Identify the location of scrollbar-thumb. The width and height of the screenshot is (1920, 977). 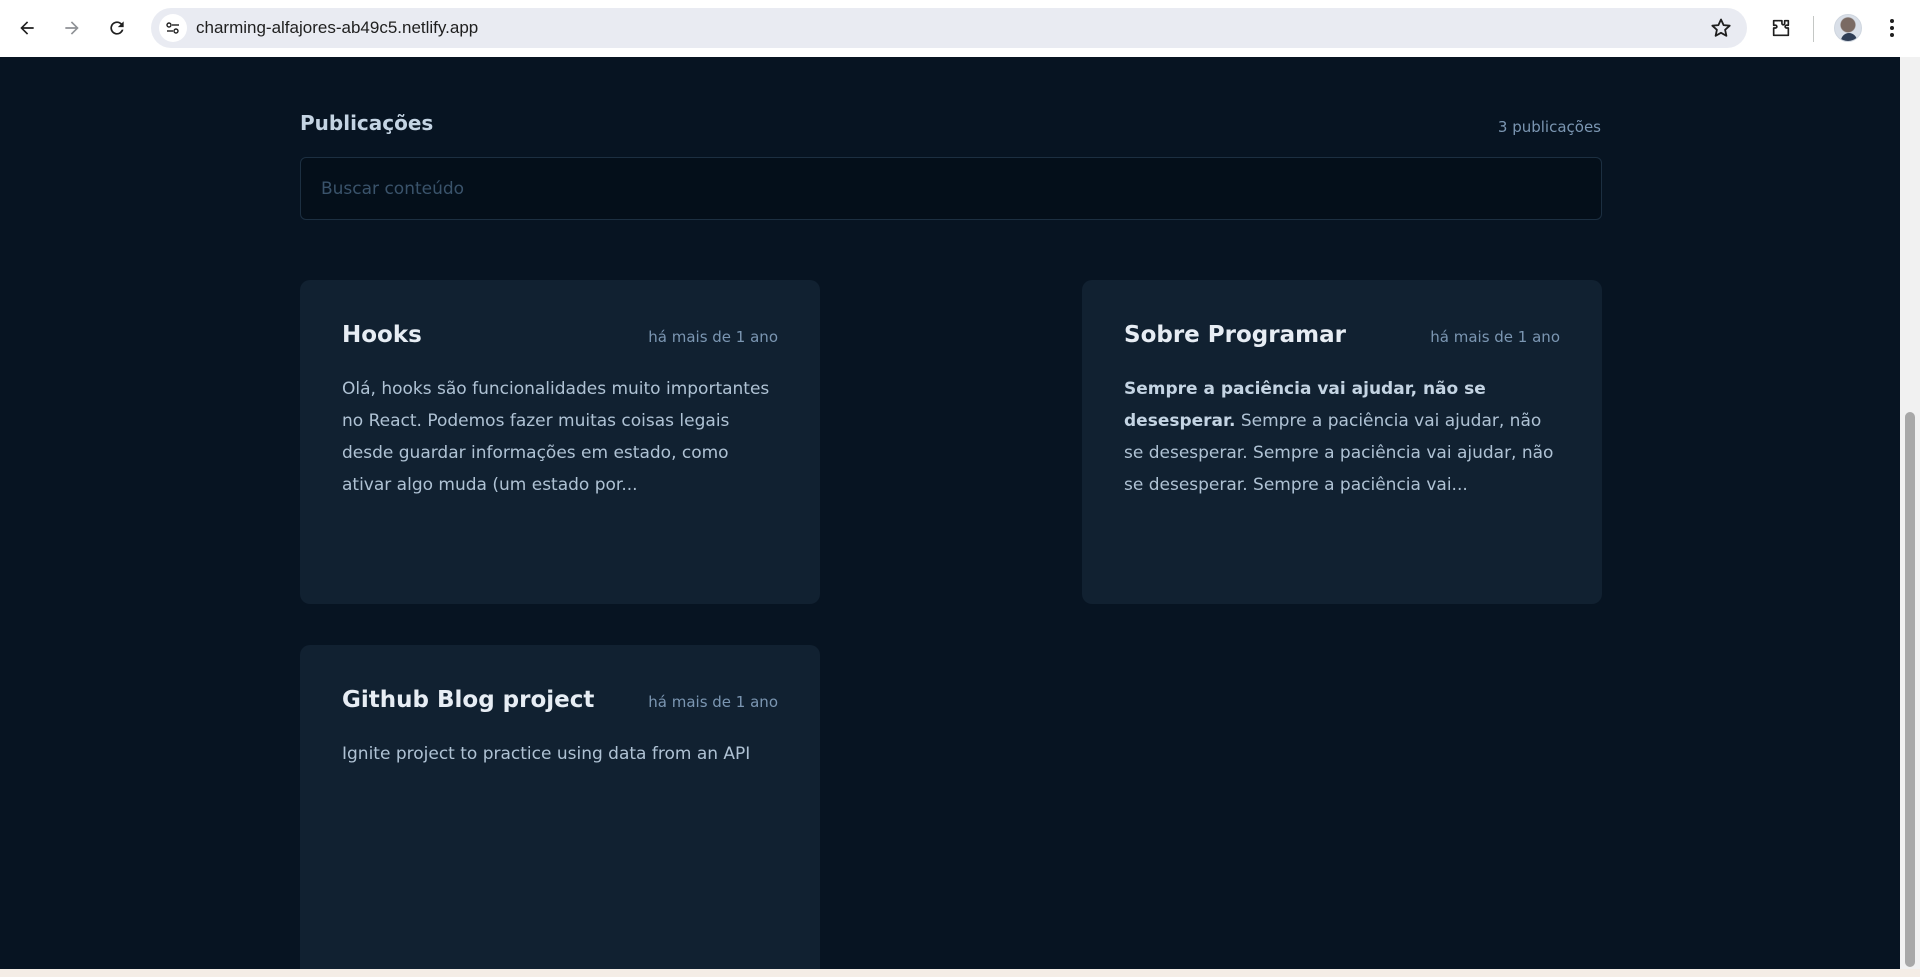
(1910, 689).